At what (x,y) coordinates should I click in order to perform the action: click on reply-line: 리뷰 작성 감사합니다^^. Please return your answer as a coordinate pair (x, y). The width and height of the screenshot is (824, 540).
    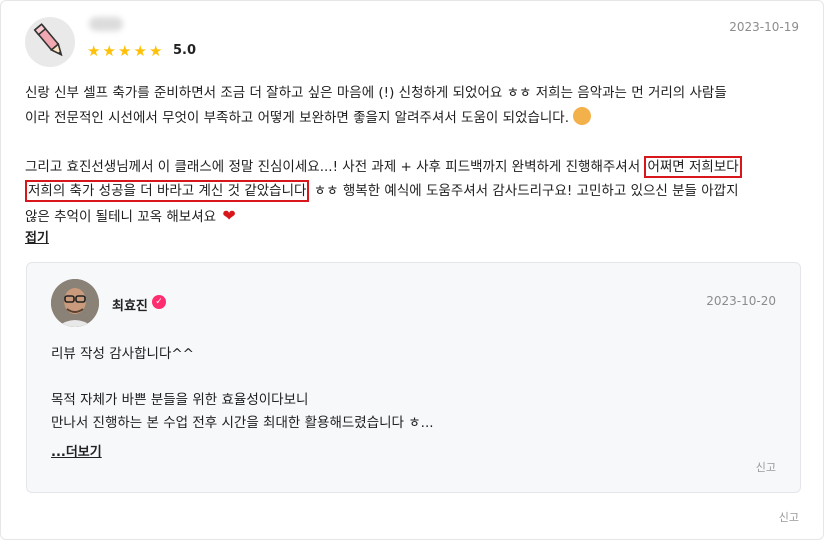
    Looking at the image, I should click on (122, 354).